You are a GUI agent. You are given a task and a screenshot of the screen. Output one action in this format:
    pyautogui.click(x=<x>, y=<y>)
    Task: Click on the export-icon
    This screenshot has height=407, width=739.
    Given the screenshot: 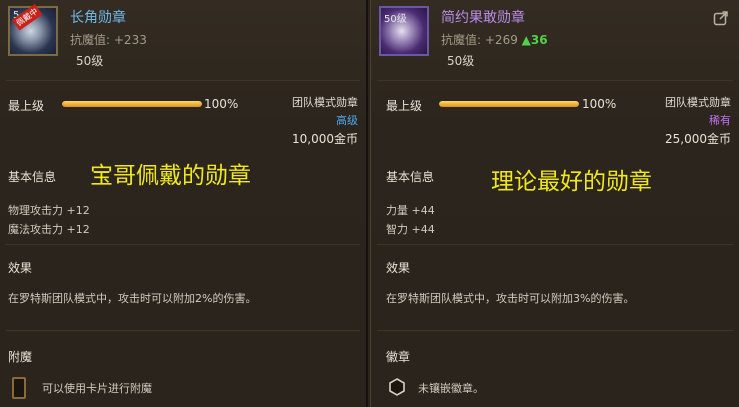 What is the action you would take?
    pyautogui.click(x=721, y=18)
    